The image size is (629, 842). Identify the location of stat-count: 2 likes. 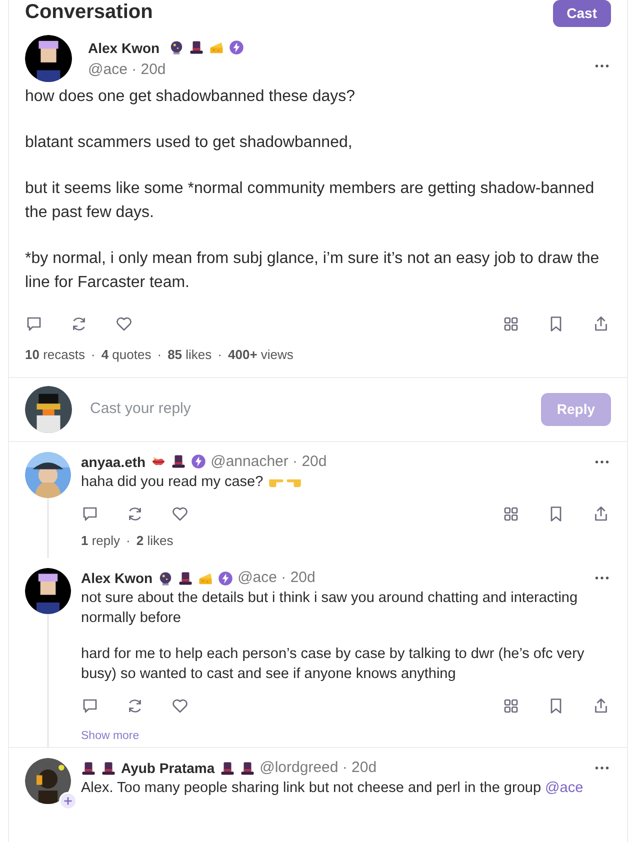
(155, 540).